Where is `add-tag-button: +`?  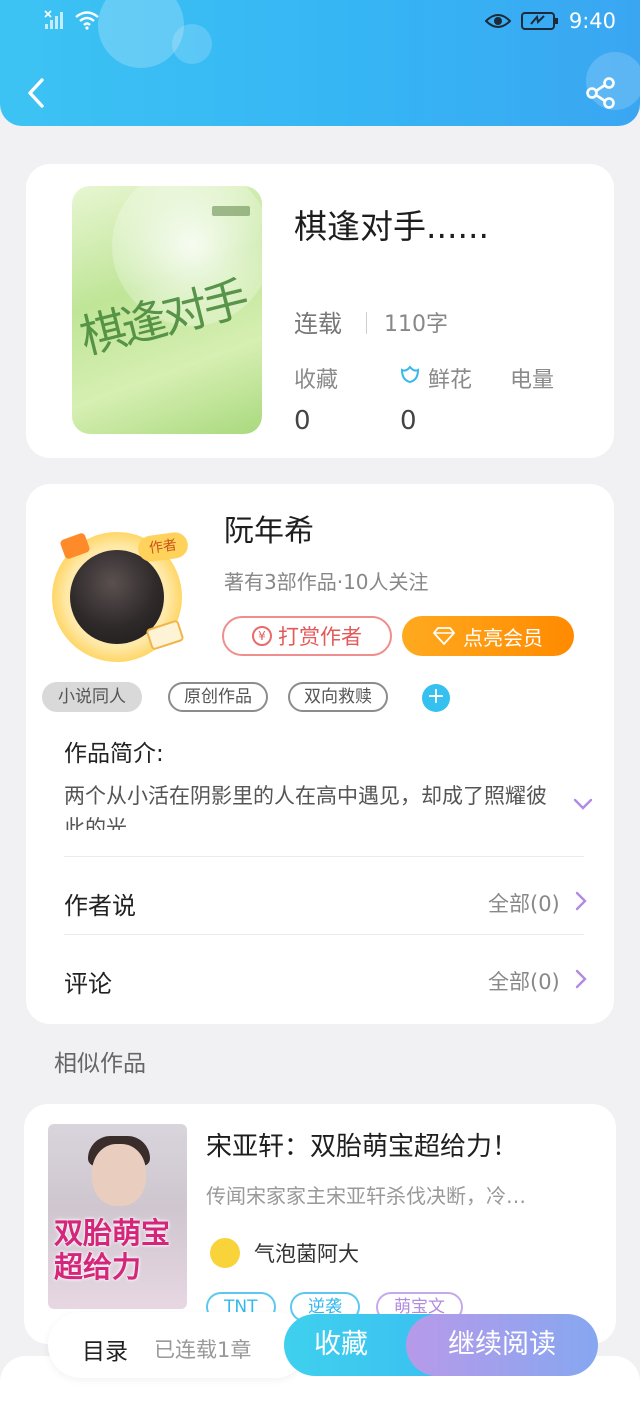 add-tag-button: + is located at coordinates (436, 698).